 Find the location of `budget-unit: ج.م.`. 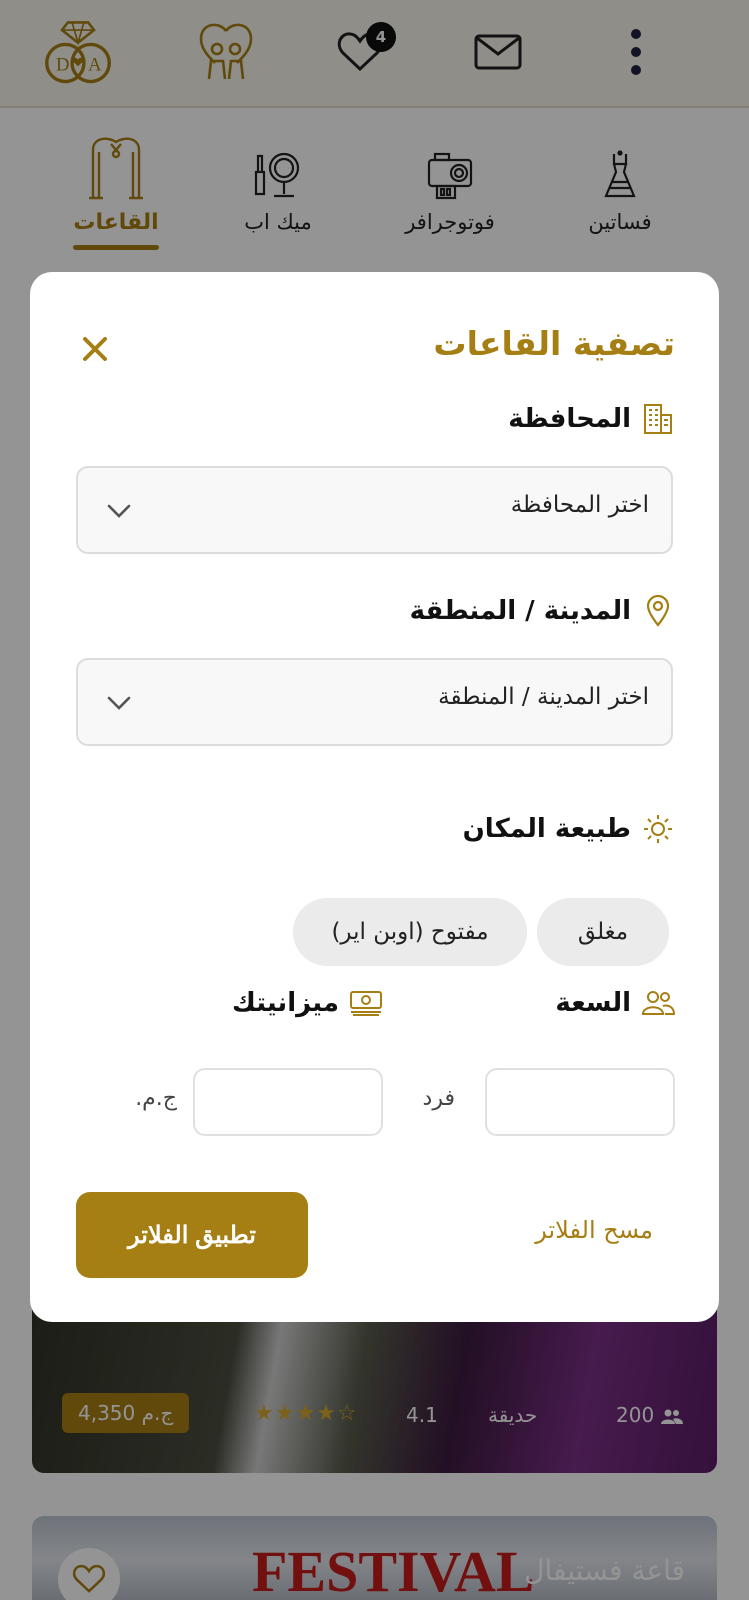

budget-unit: ج.م. is located at coordinates (156, 1098).